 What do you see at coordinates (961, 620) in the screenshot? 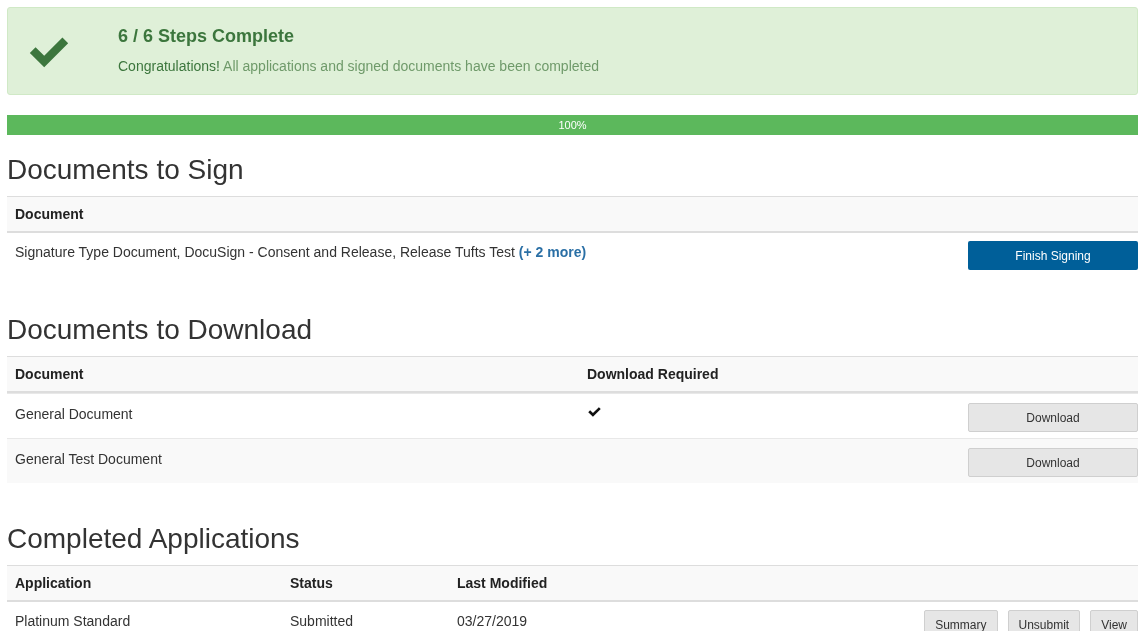
I see `action-button: Summary` at bounding box center [961, 620].